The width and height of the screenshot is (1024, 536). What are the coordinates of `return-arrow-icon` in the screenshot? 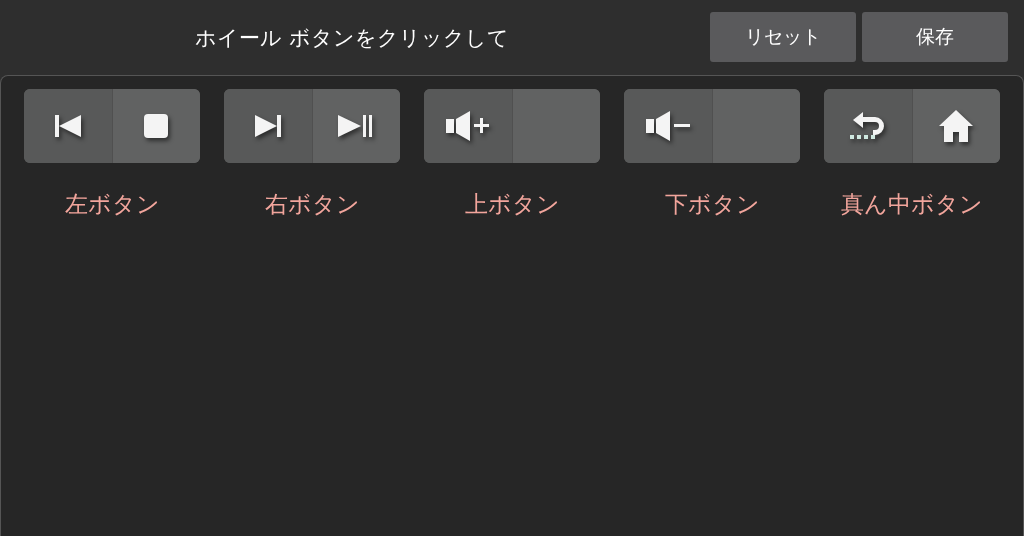 It's located at (867, 126).